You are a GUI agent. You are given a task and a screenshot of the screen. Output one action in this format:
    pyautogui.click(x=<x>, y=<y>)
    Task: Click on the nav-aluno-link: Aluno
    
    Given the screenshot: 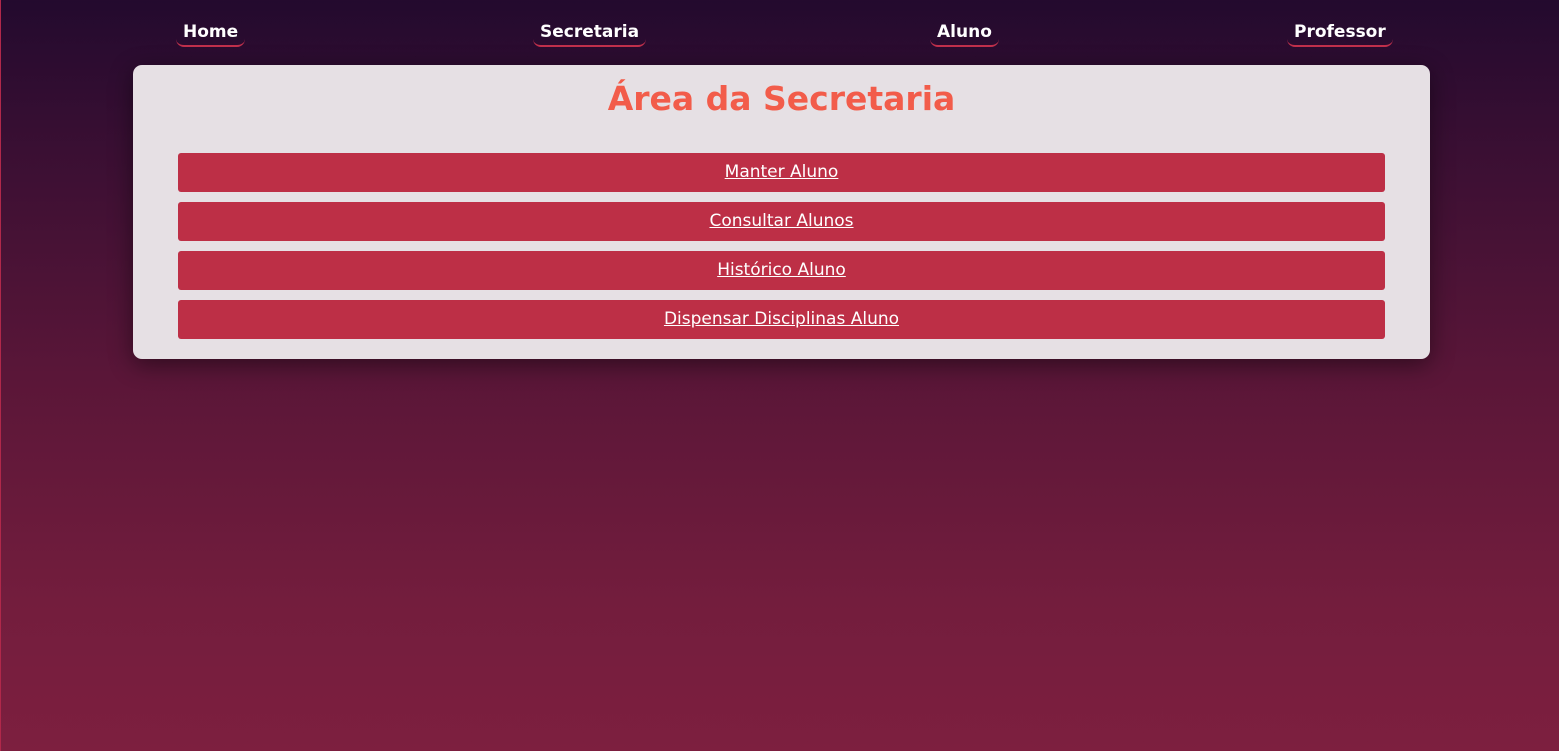 What is the action you would take?
    pyautogui.click(x=964, y=33)
    